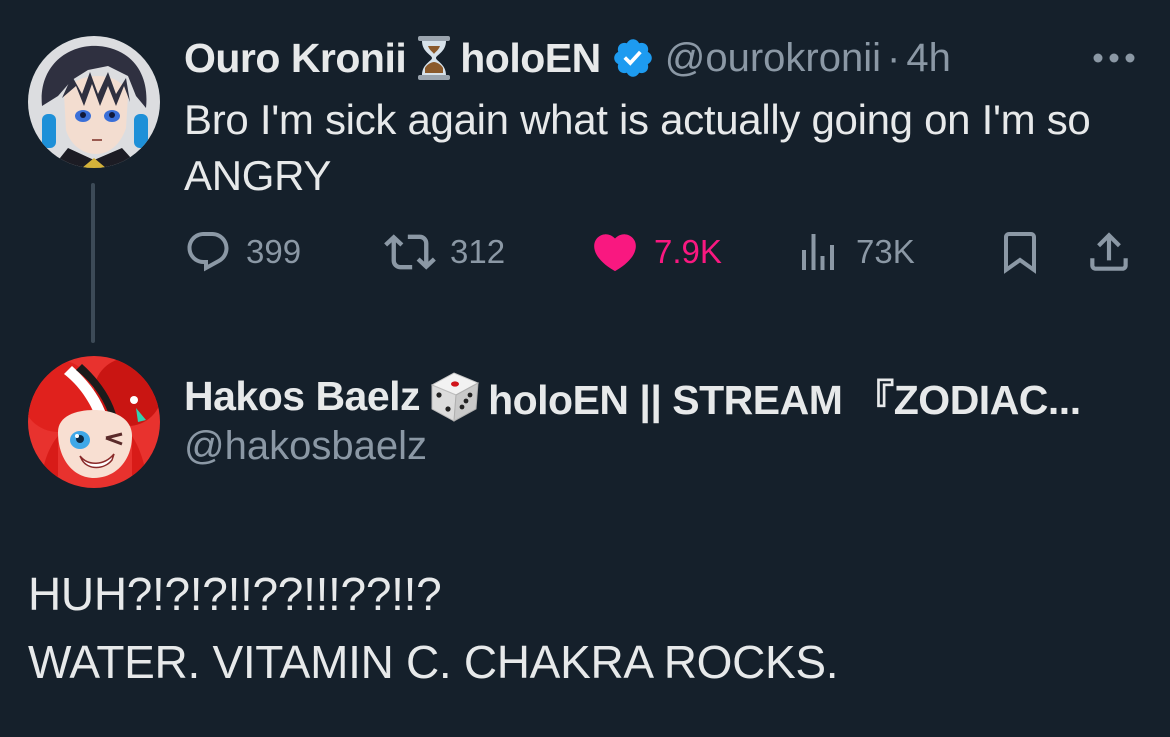  I want to click on author-display-name: Ouro Kronii, so click(295, 58).